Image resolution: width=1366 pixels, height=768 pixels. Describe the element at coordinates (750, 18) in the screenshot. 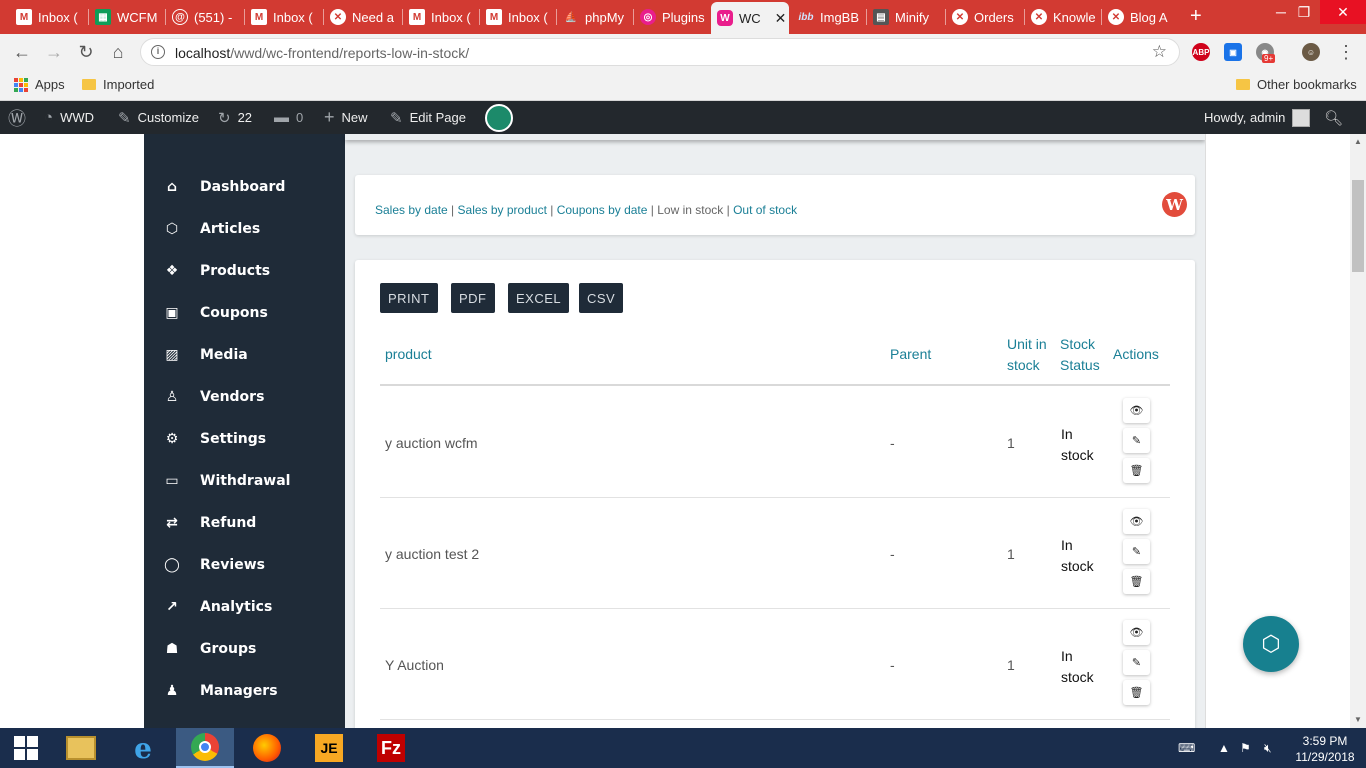

I see `tab-wc-active: W WC ✕` at that location.